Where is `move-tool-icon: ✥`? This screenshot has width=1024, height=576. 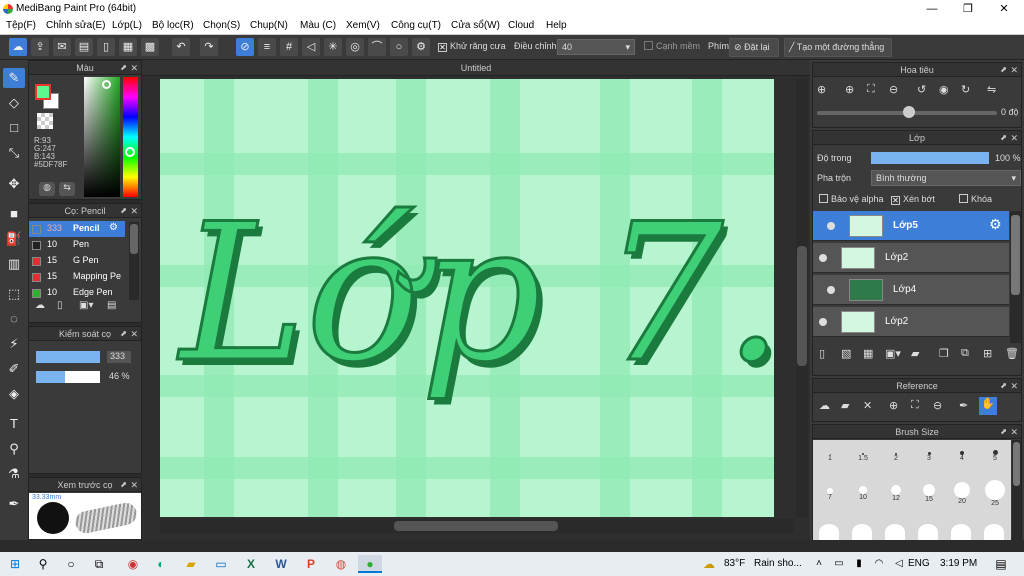 move-tool-icon: ✥ is located at coordinates (14, 184).